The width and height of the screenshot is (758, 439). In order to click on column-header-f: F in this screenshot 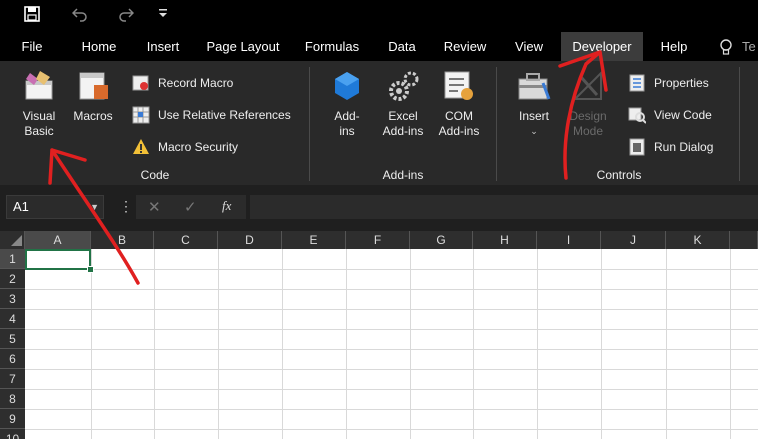, I will do `click(378, 240)`.